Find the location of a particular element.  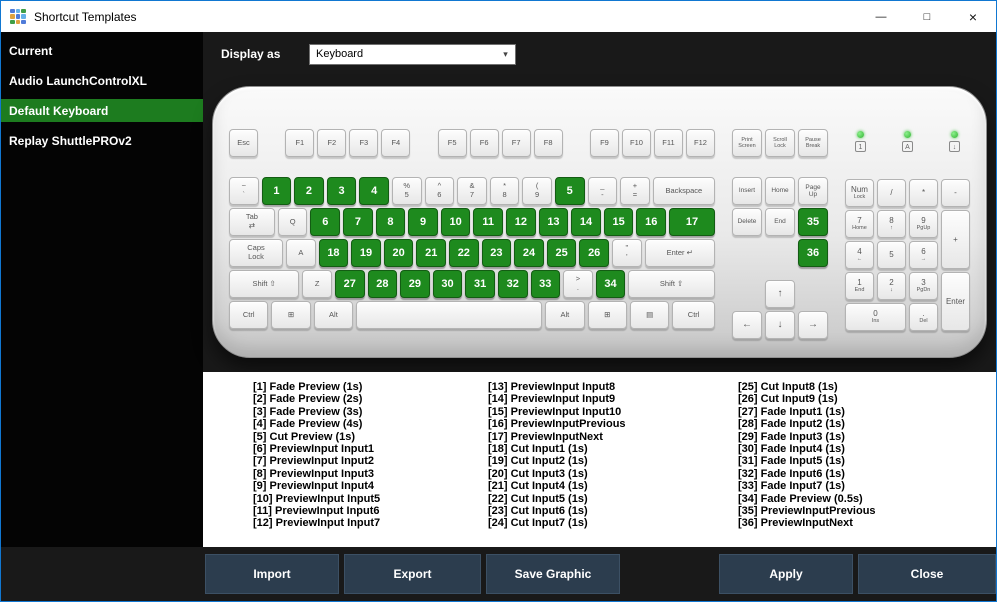

save-graphic-button: Save Graphic is located at coordinates (553, 574).